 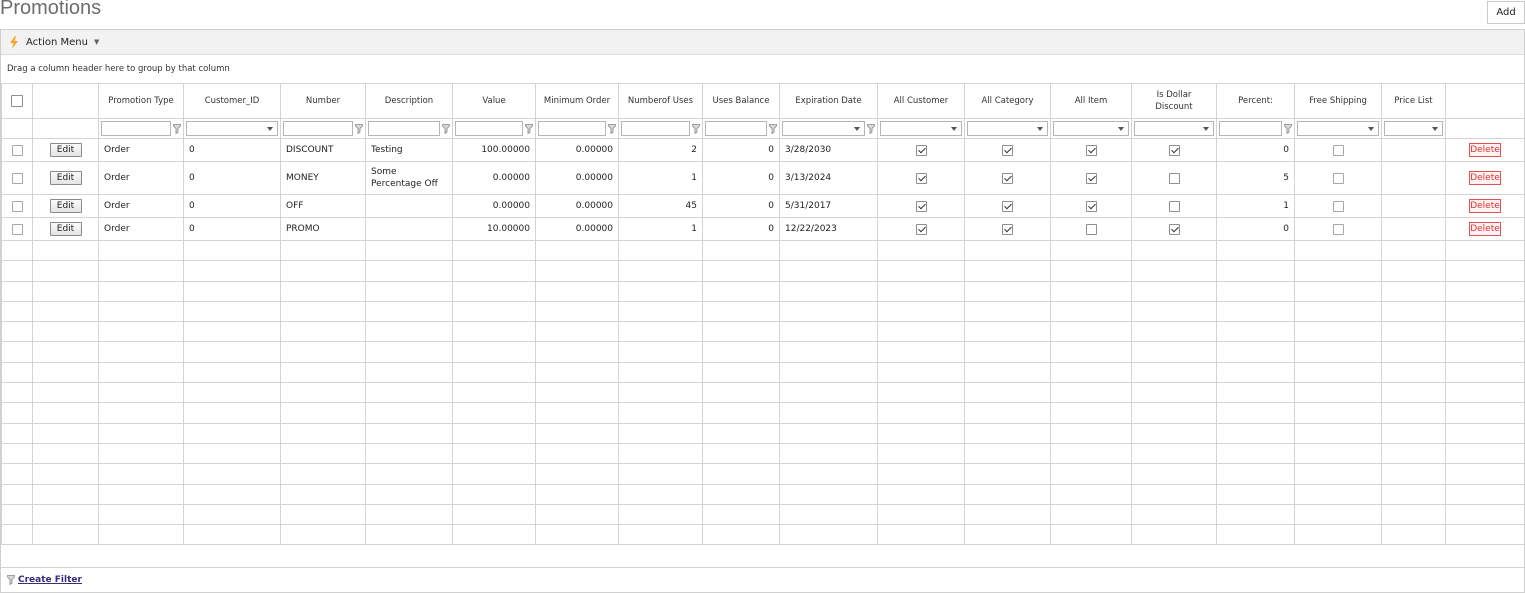 What do you see at coordinates (577, 101) in the screenshot?
I see `col-header-minimum-order: Minimum Order` at bounding box center [577, 101].